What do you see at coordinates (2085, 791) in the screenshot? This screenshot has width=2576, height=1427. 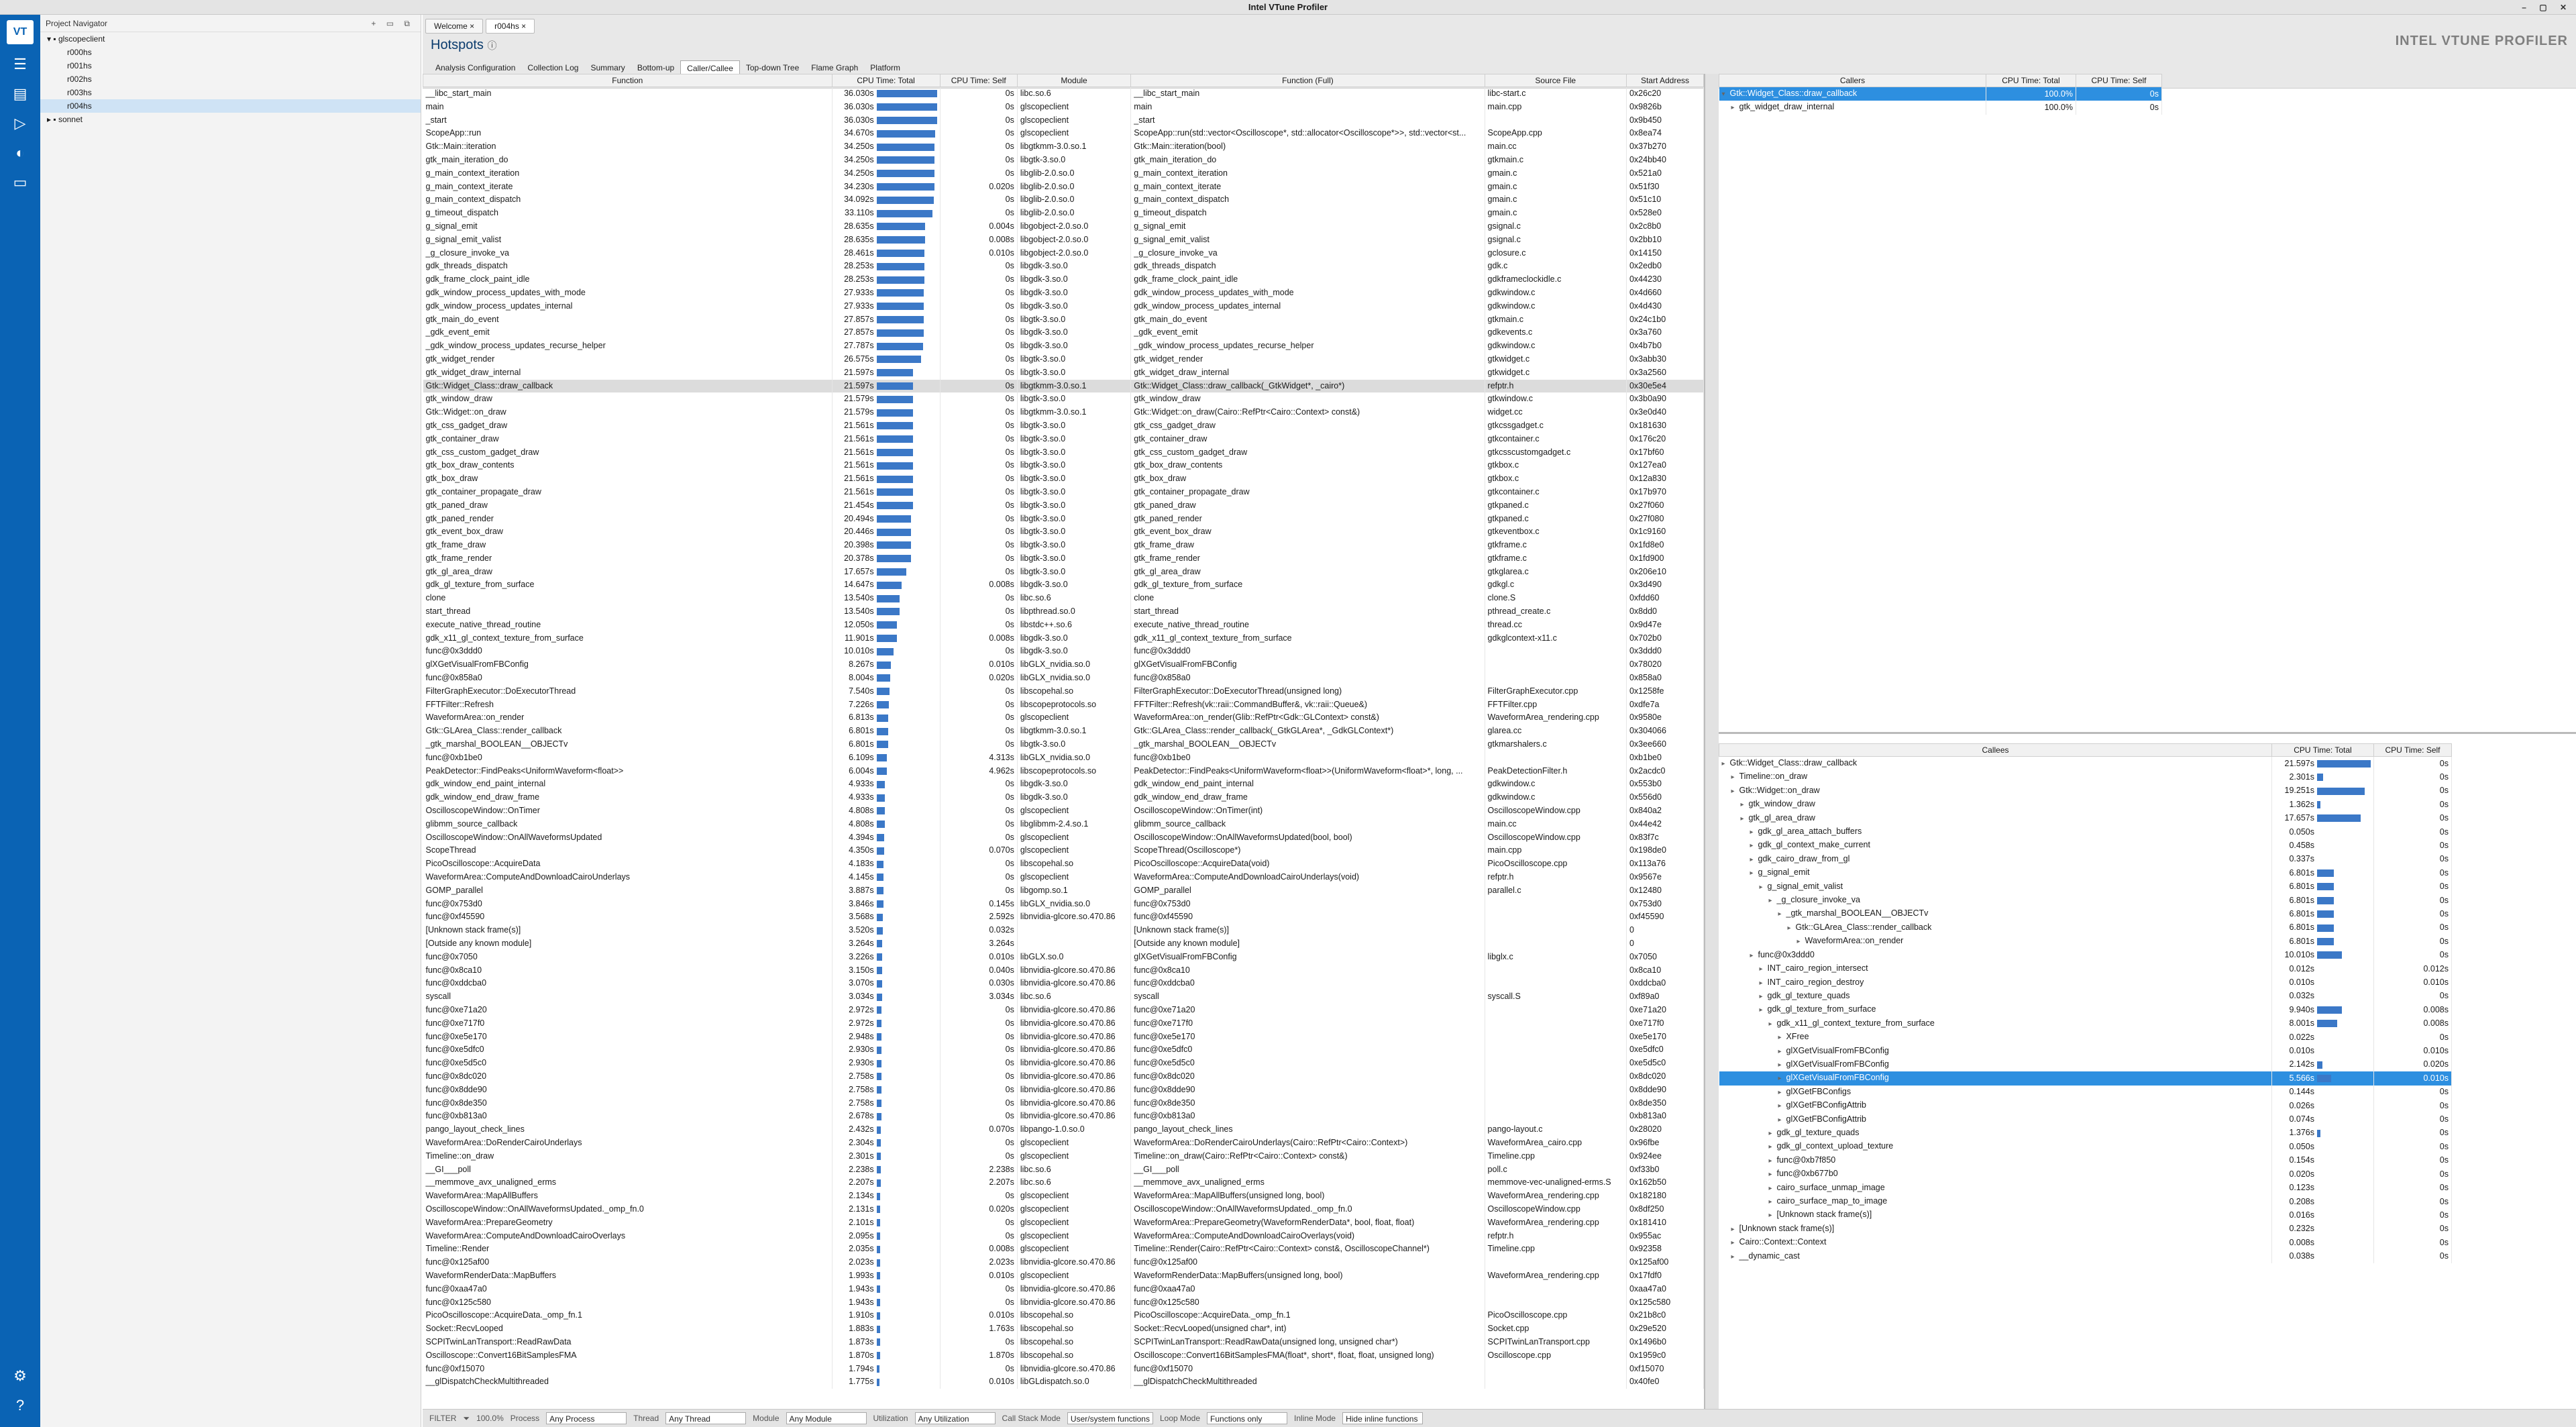 I see `tree-row: ▸ Gtk::Widget::on_draw 19.251s 0s` at bounding box center [2085, 791].